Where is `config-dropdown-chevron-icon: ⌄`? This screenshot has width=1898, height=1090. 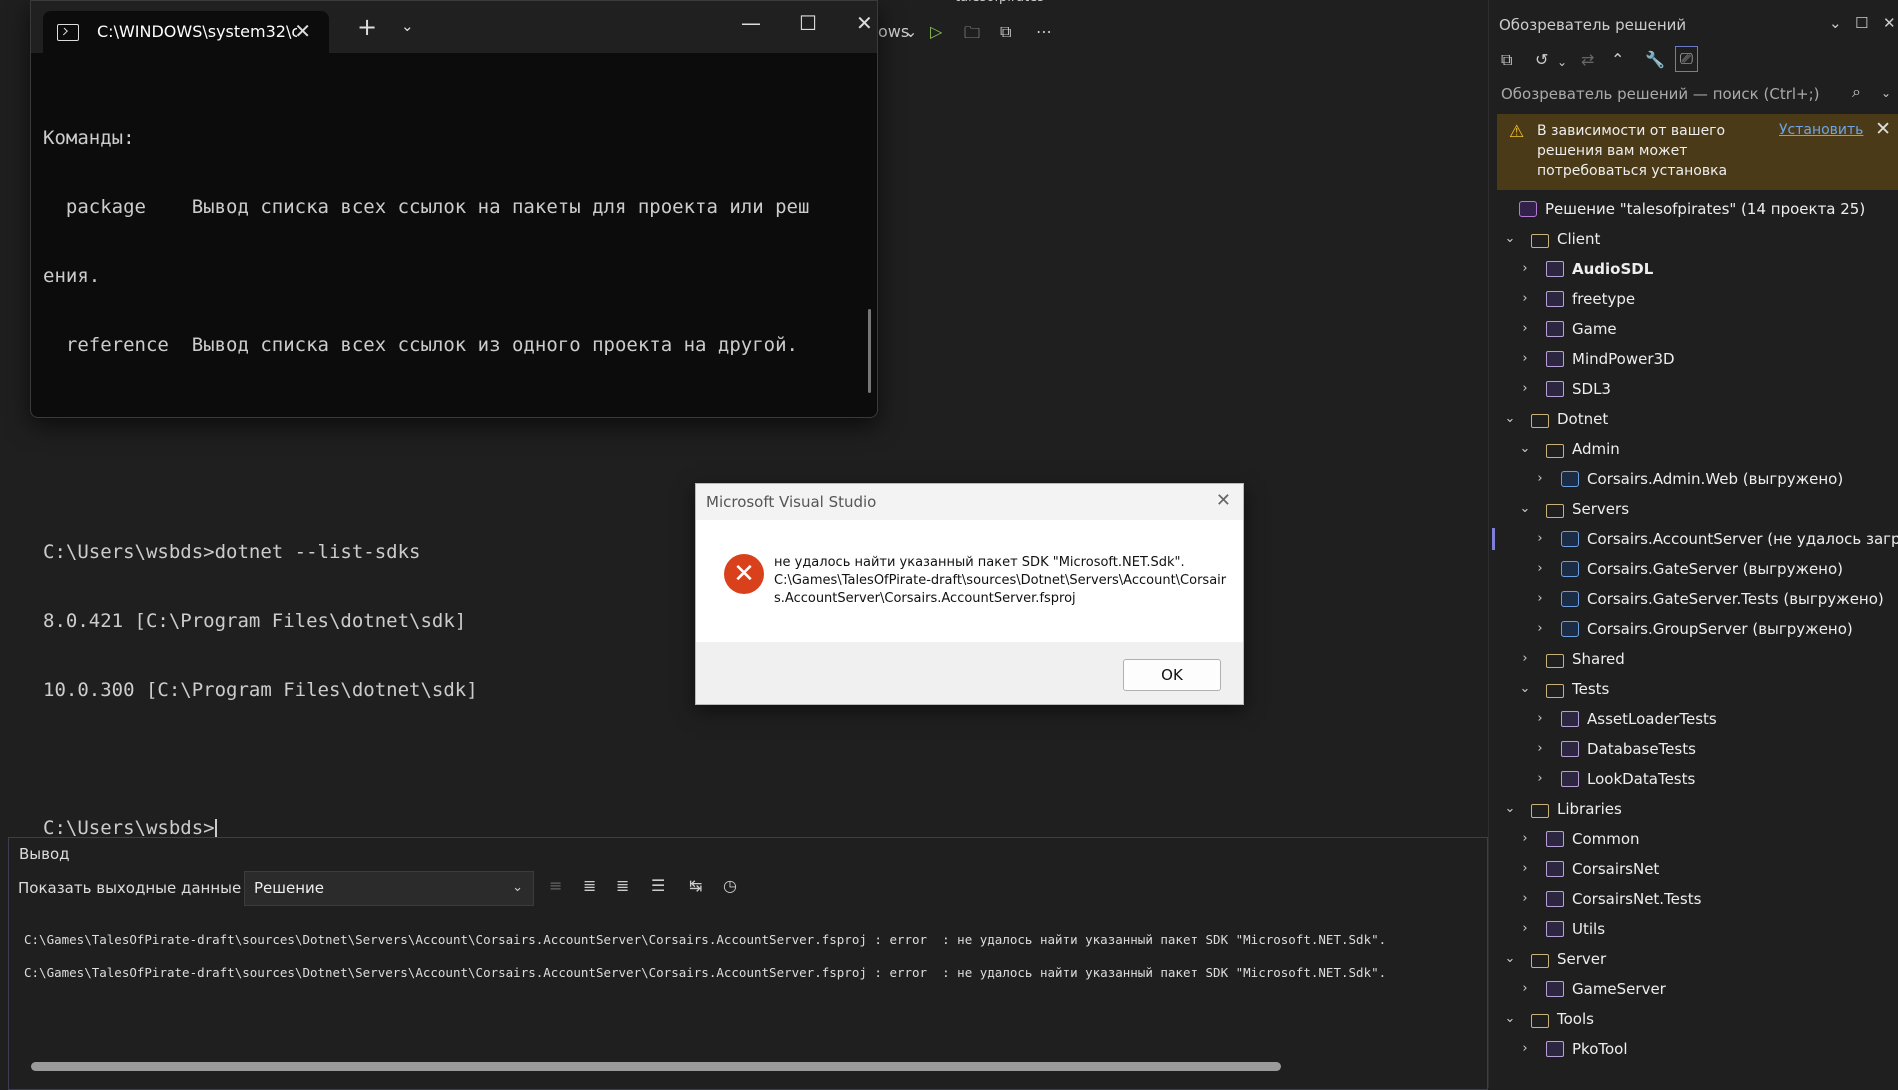
config-dropdown-chevron-icon: ⌄ is located at coordinates (910, 31).